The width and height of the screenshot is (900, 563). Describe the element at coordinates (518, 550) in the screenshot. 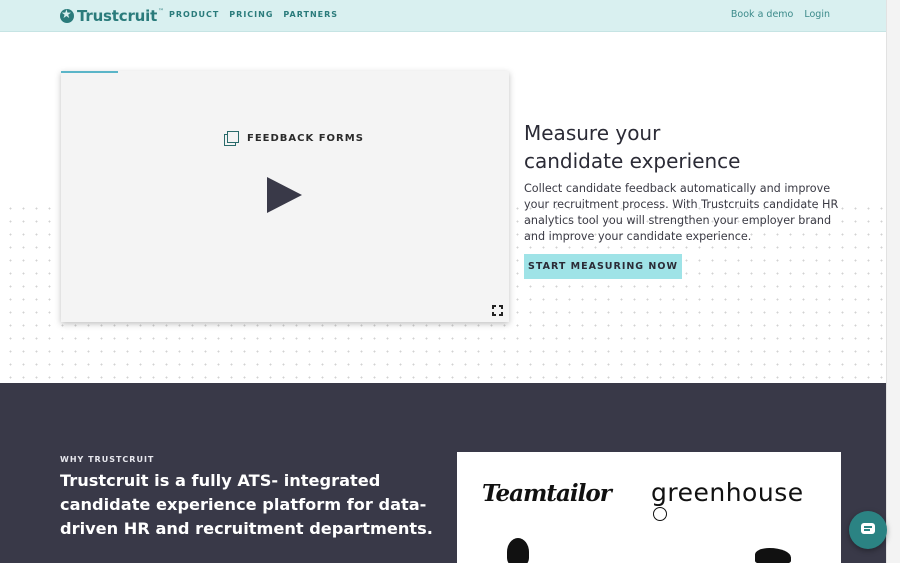

I see `partner-logo-figure` at that location.